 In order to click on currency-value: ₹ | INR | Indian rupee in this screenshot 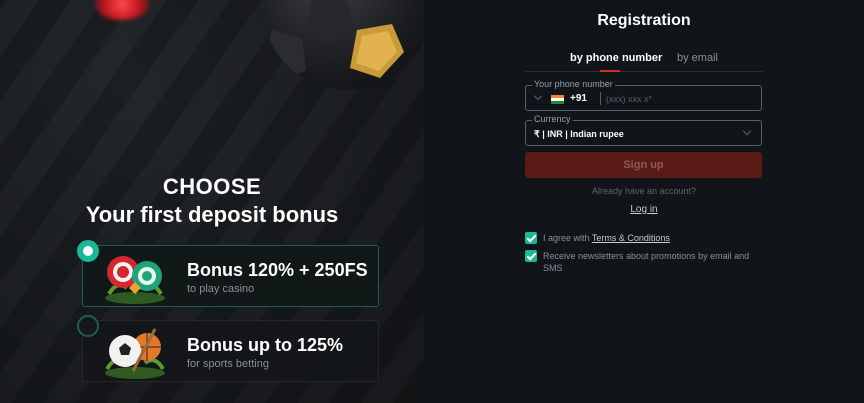, I will do `click(579, 134)`.